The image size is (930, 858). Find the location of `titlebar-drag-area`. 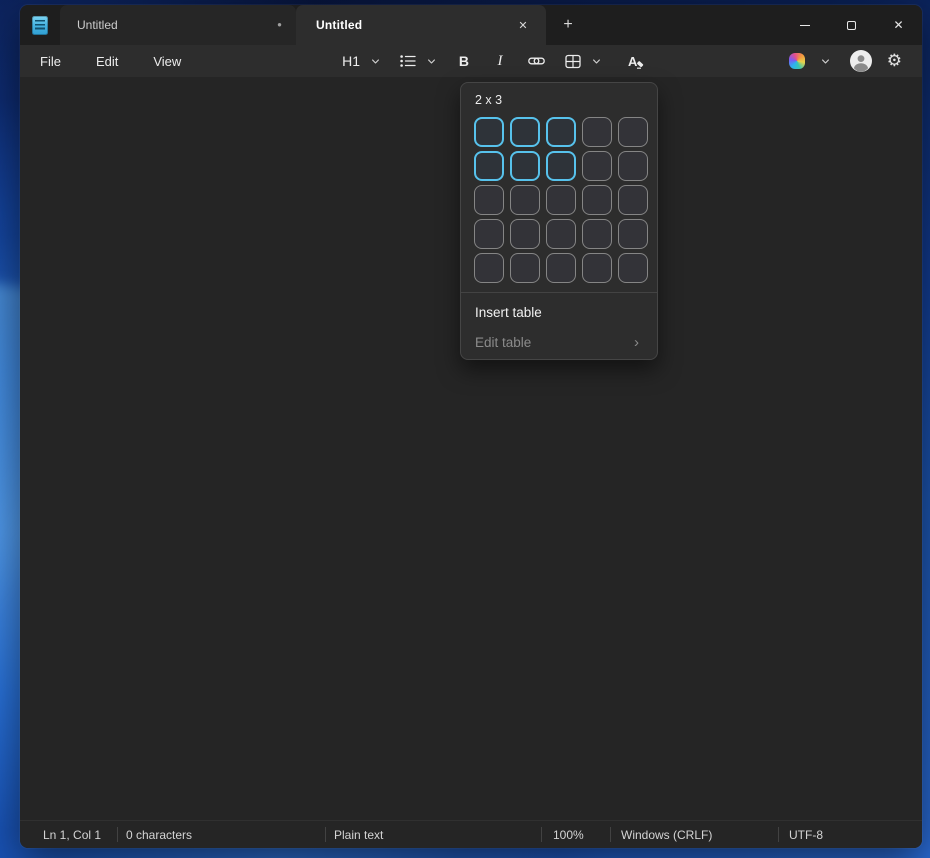

titlebar-drag-area is located at coordinates (682, 25).